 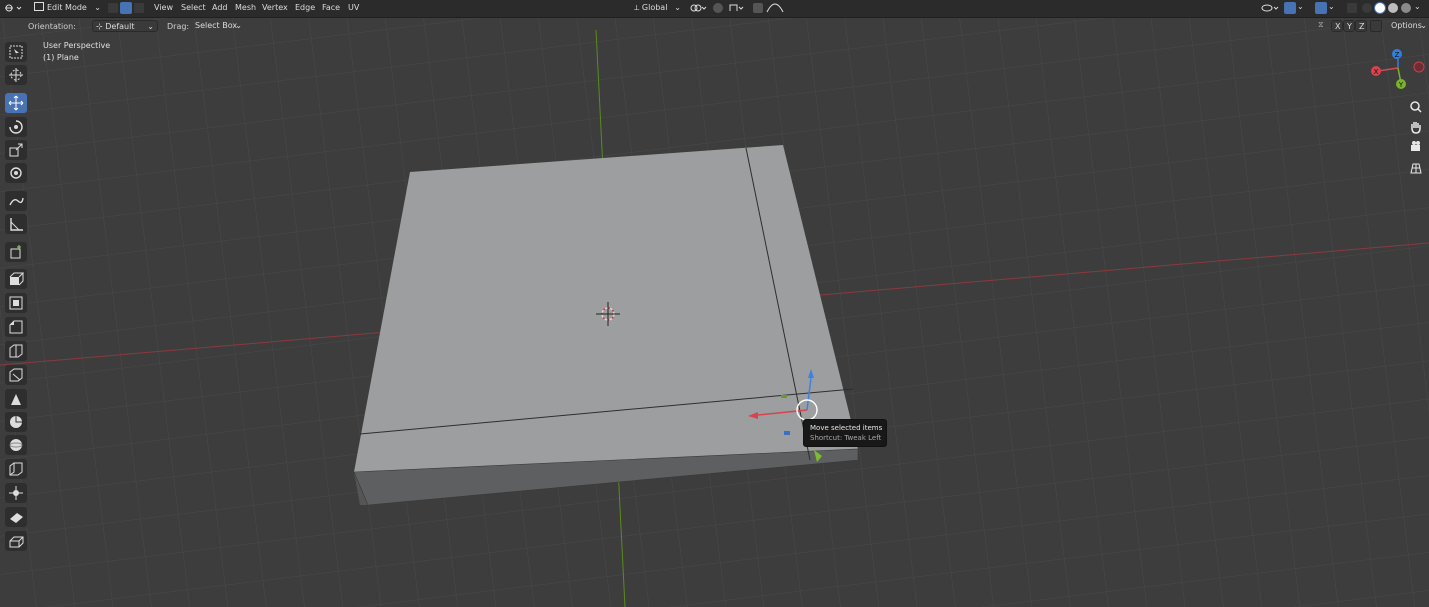 I want to click on orientation-label: Orientation:, so click(x=52, y=26).